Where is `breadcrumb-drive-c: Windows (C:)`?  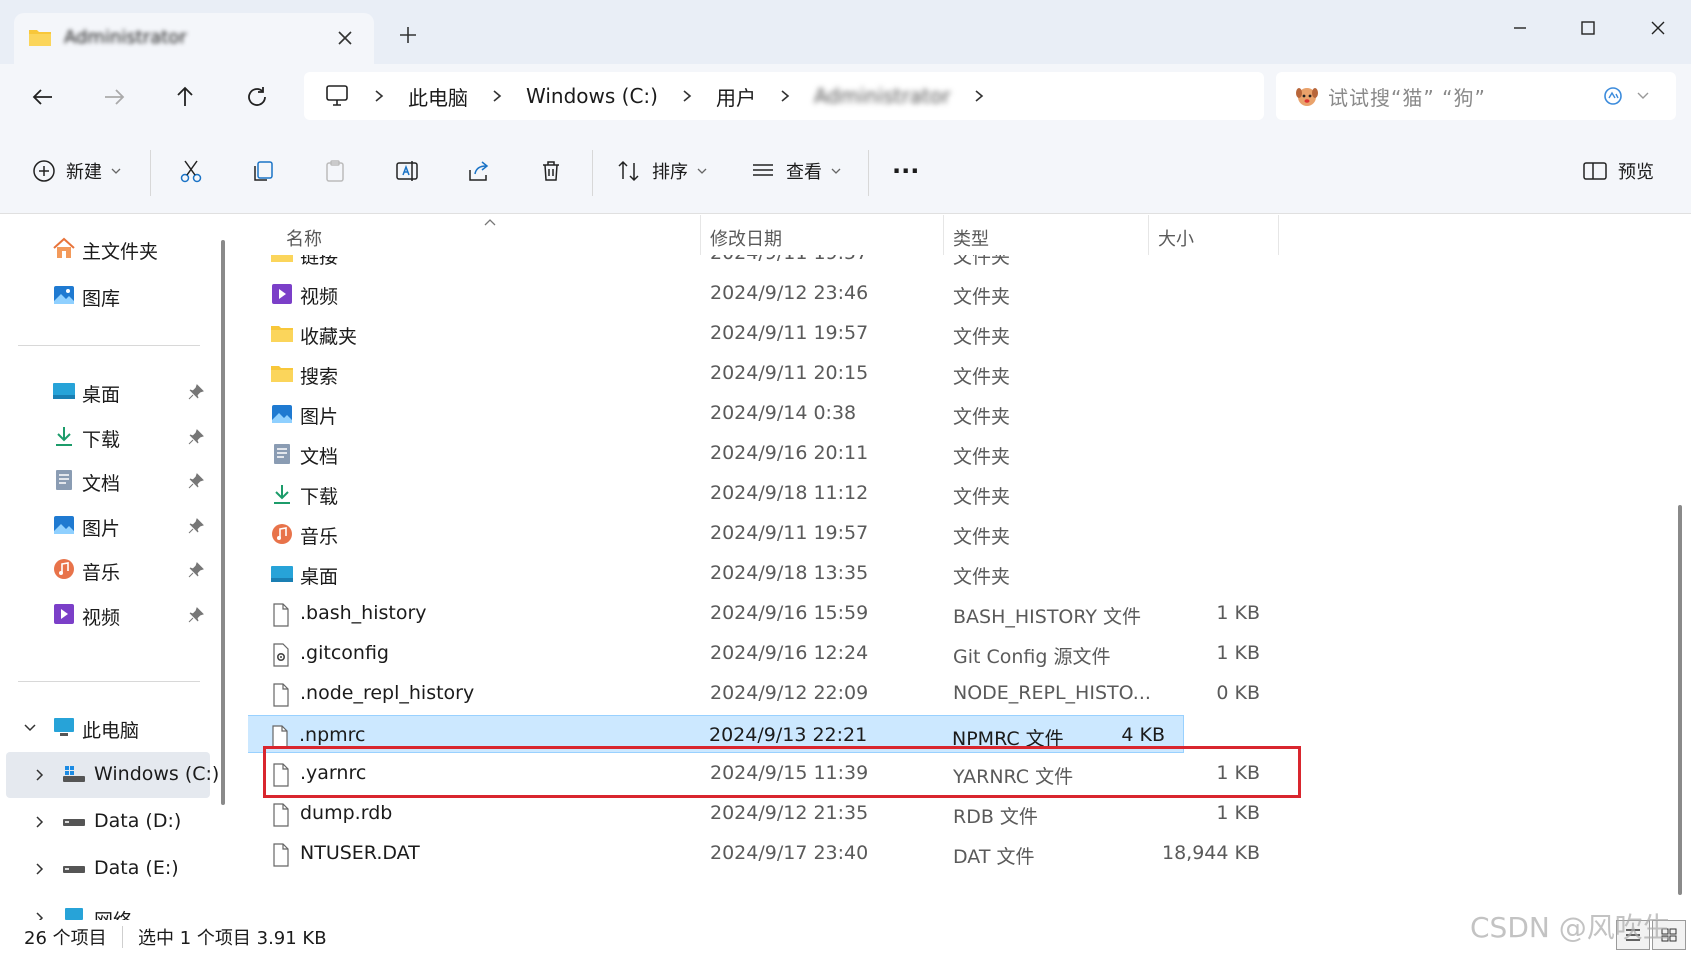 breadcrumb-drive-c: Windows (C:) is located at coordinates (592, 96).